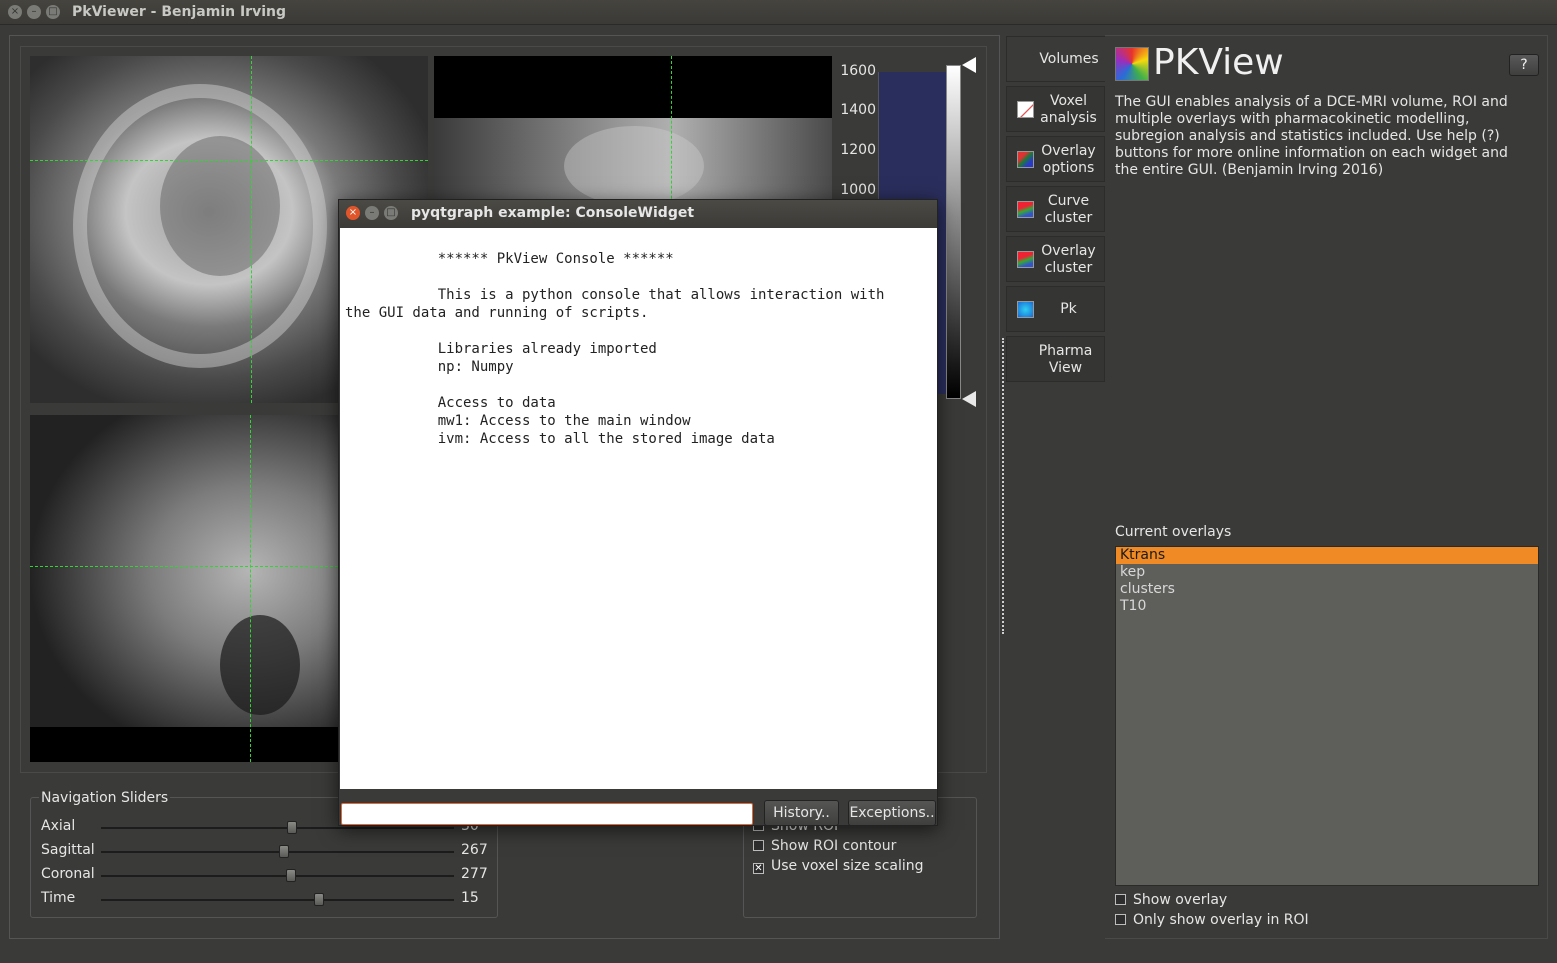  I want to click on only-in-roi-checkbox: Only show overlay in ROI, so click(1212, 921).